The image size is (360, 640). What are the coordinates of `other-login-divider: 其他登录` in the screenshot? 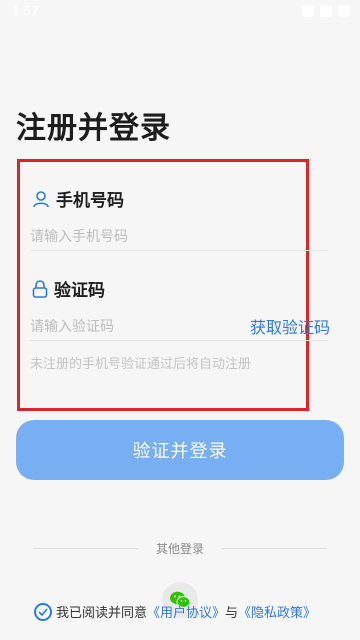 It's located at (180, 548).